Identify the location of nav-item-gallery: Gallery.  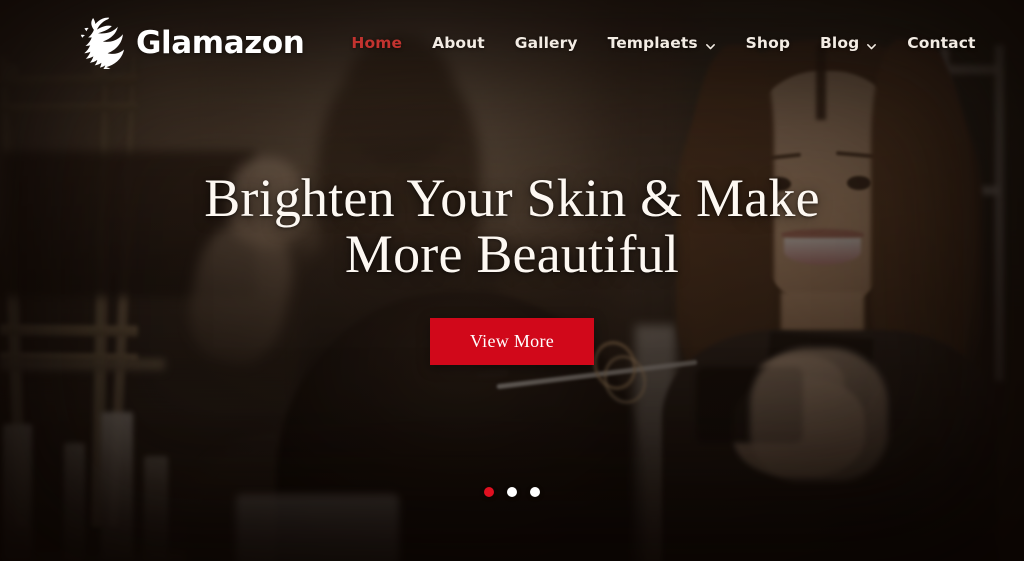
(546, 43).